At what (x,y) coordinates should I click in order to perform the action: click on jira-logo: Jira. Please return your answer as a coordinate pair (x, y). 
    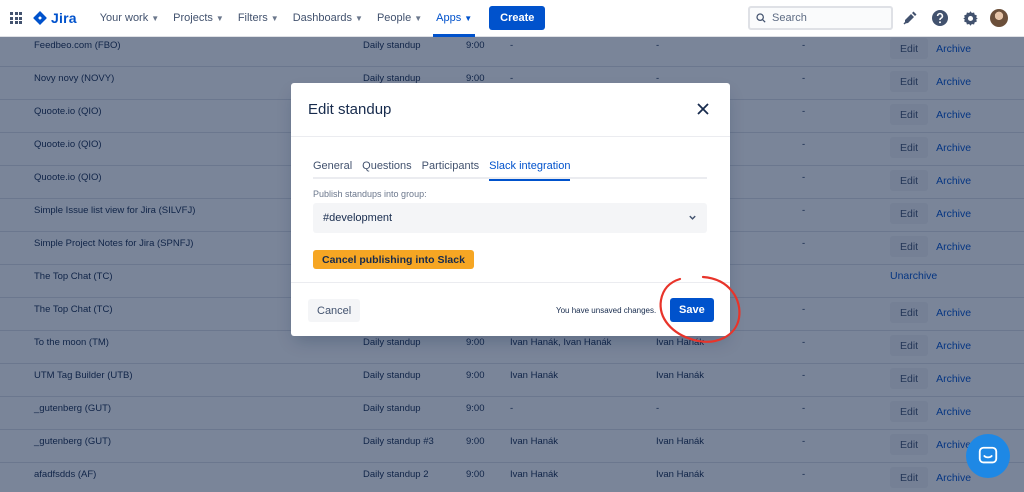
    Looking at the image, I should click on (55, 18).